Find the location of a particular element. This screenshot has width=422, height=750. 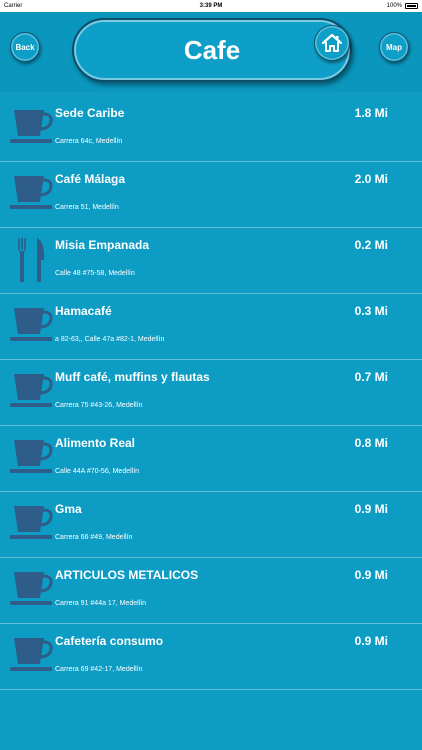

place-distance: 2.0 Mi is located at coordinates (371, 179).